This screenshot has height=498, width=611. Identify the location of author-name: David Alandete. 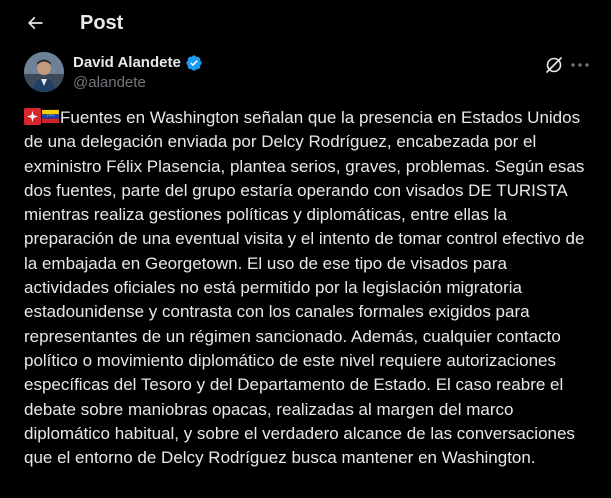
(138, 63).